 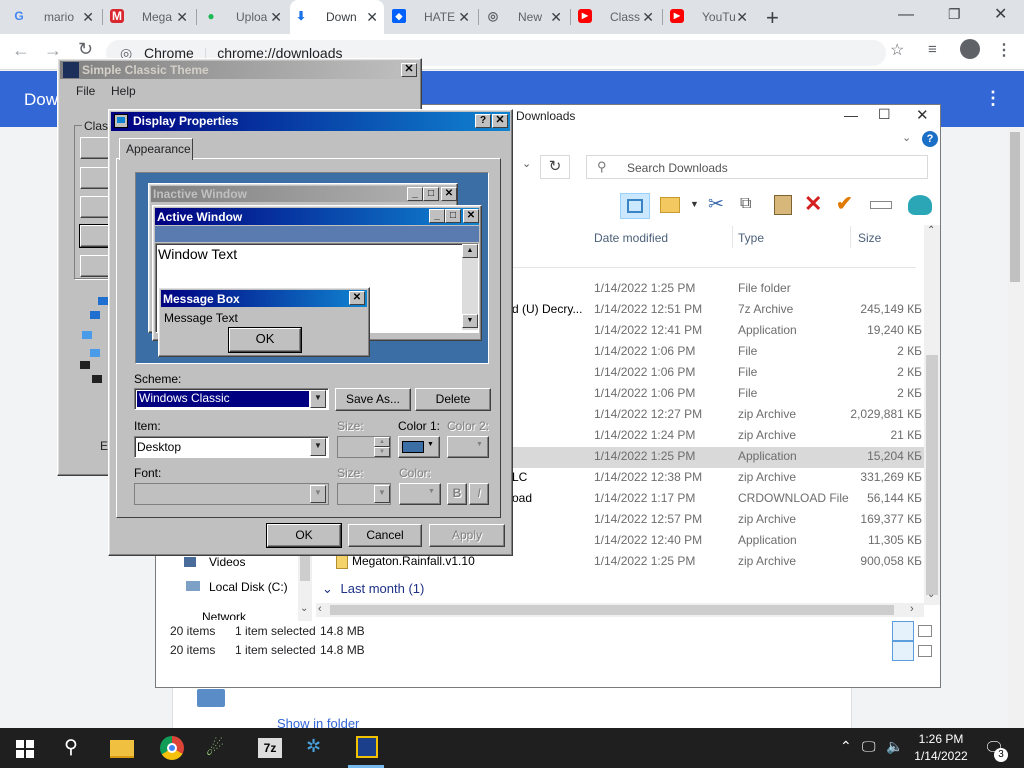 I want to click on new-tab-icon: +, so click(x=772, y=18).